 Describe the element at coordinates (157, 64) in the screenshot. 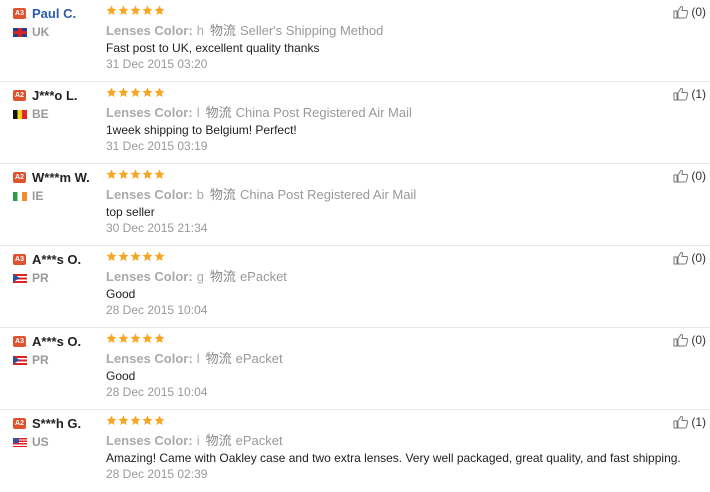

I see `review-date: 31 Dec 2015 03:20` at that location.